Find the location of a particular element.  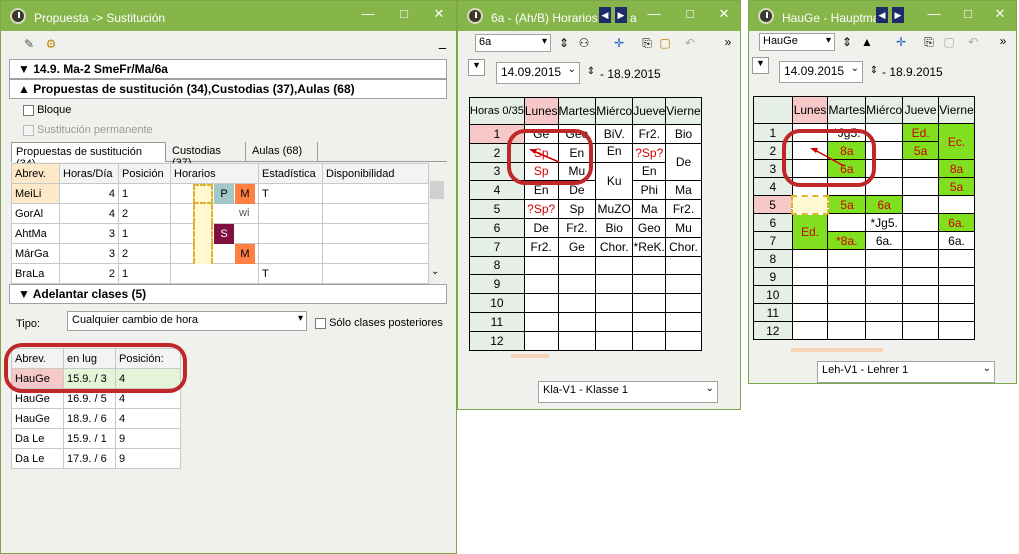

solo-posteriores-checkbox: Sólo clases posteriores is located at coordinates (379, 323).